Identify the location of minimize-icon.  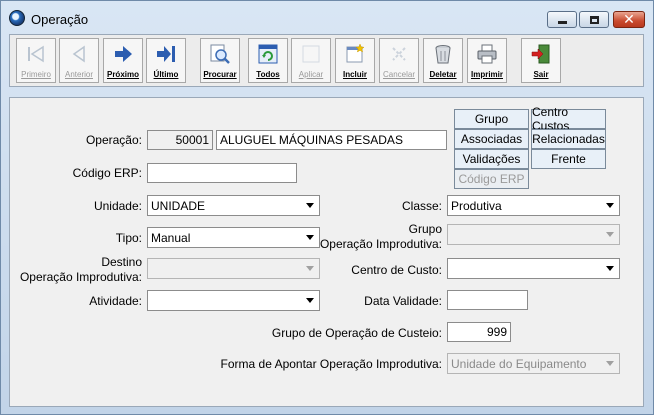
(562, 22).